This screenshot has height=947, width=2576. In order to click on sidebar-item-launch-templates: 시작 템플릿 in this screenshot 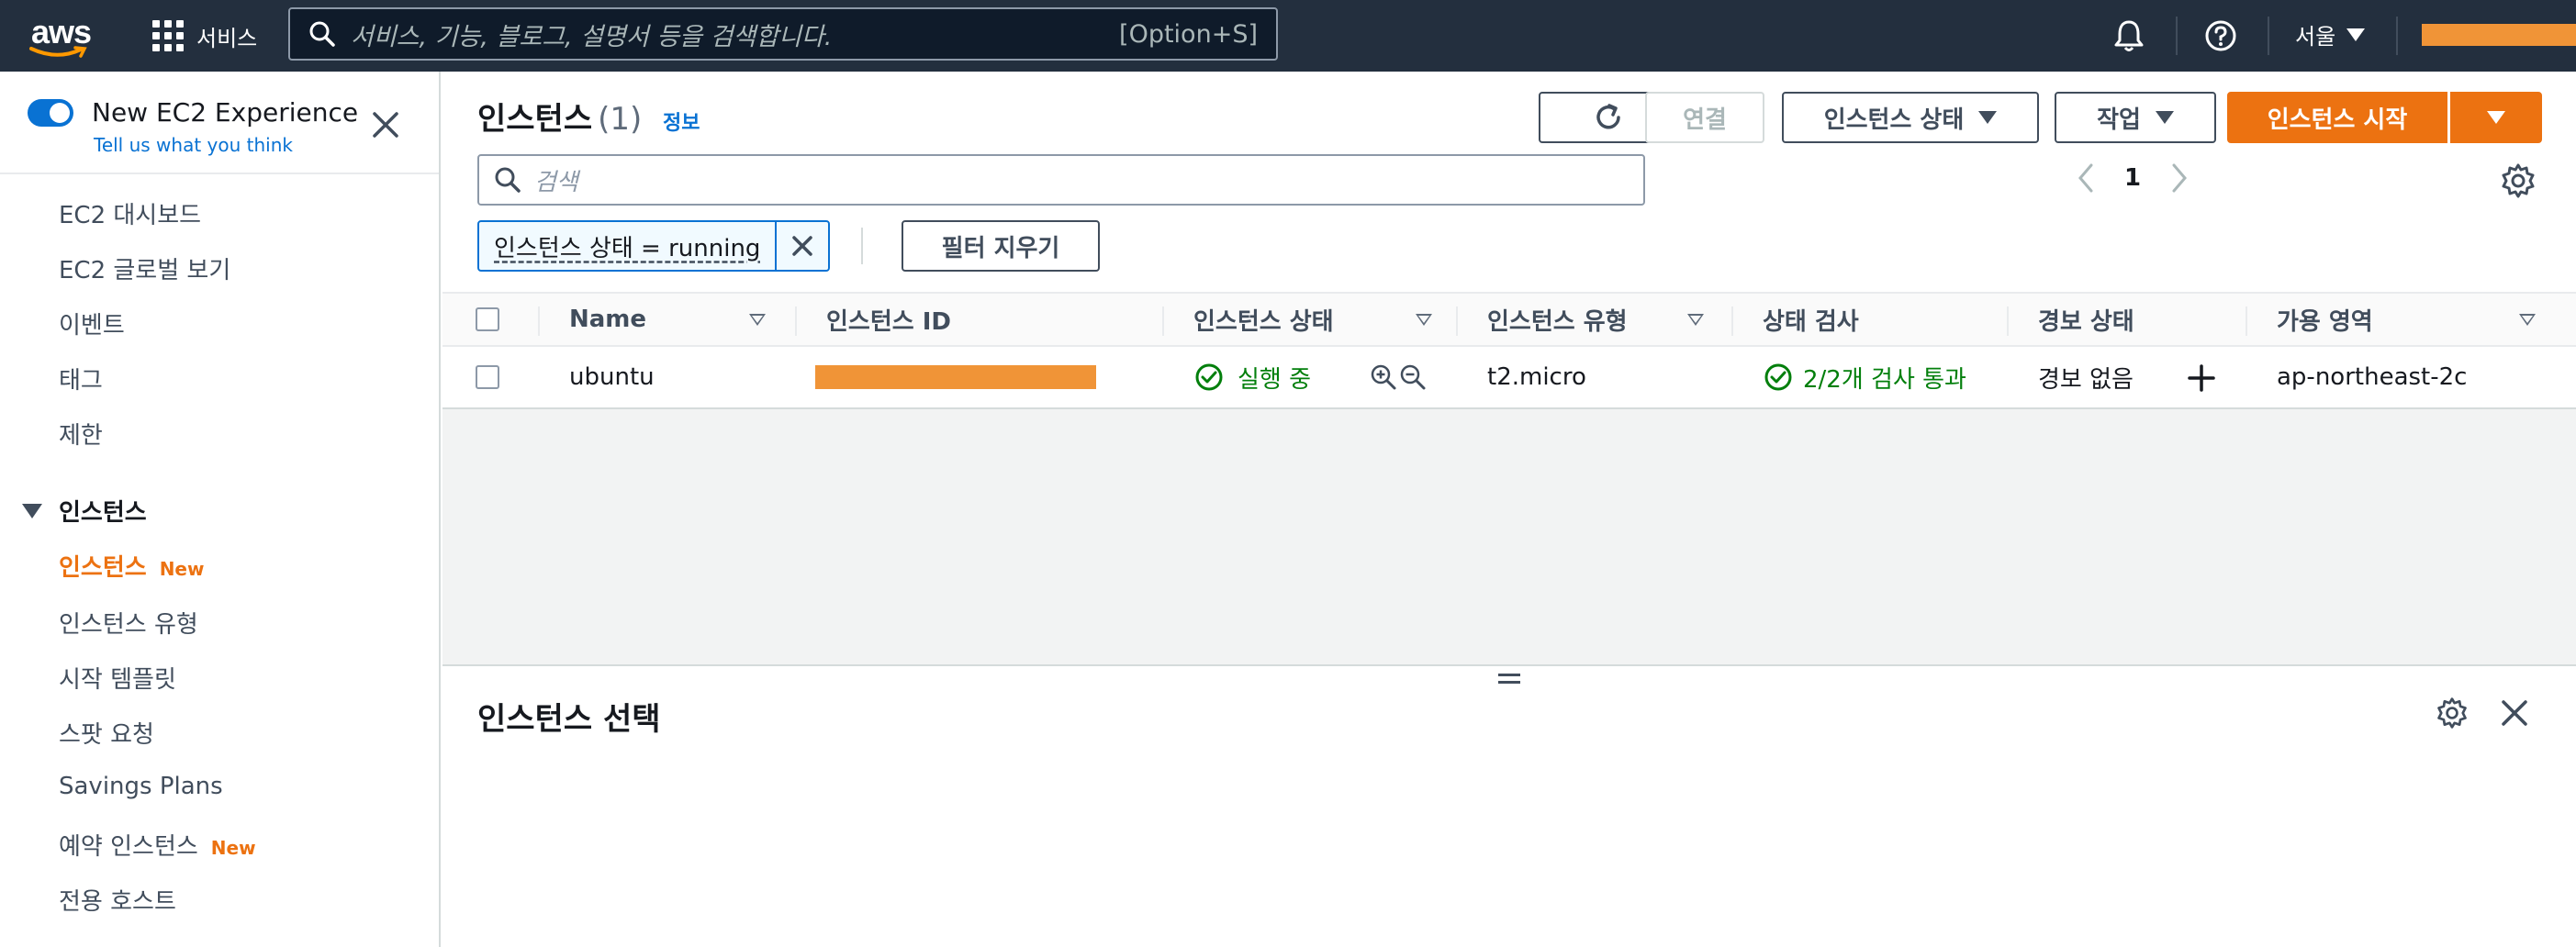, I will do `click(117, 678)`.